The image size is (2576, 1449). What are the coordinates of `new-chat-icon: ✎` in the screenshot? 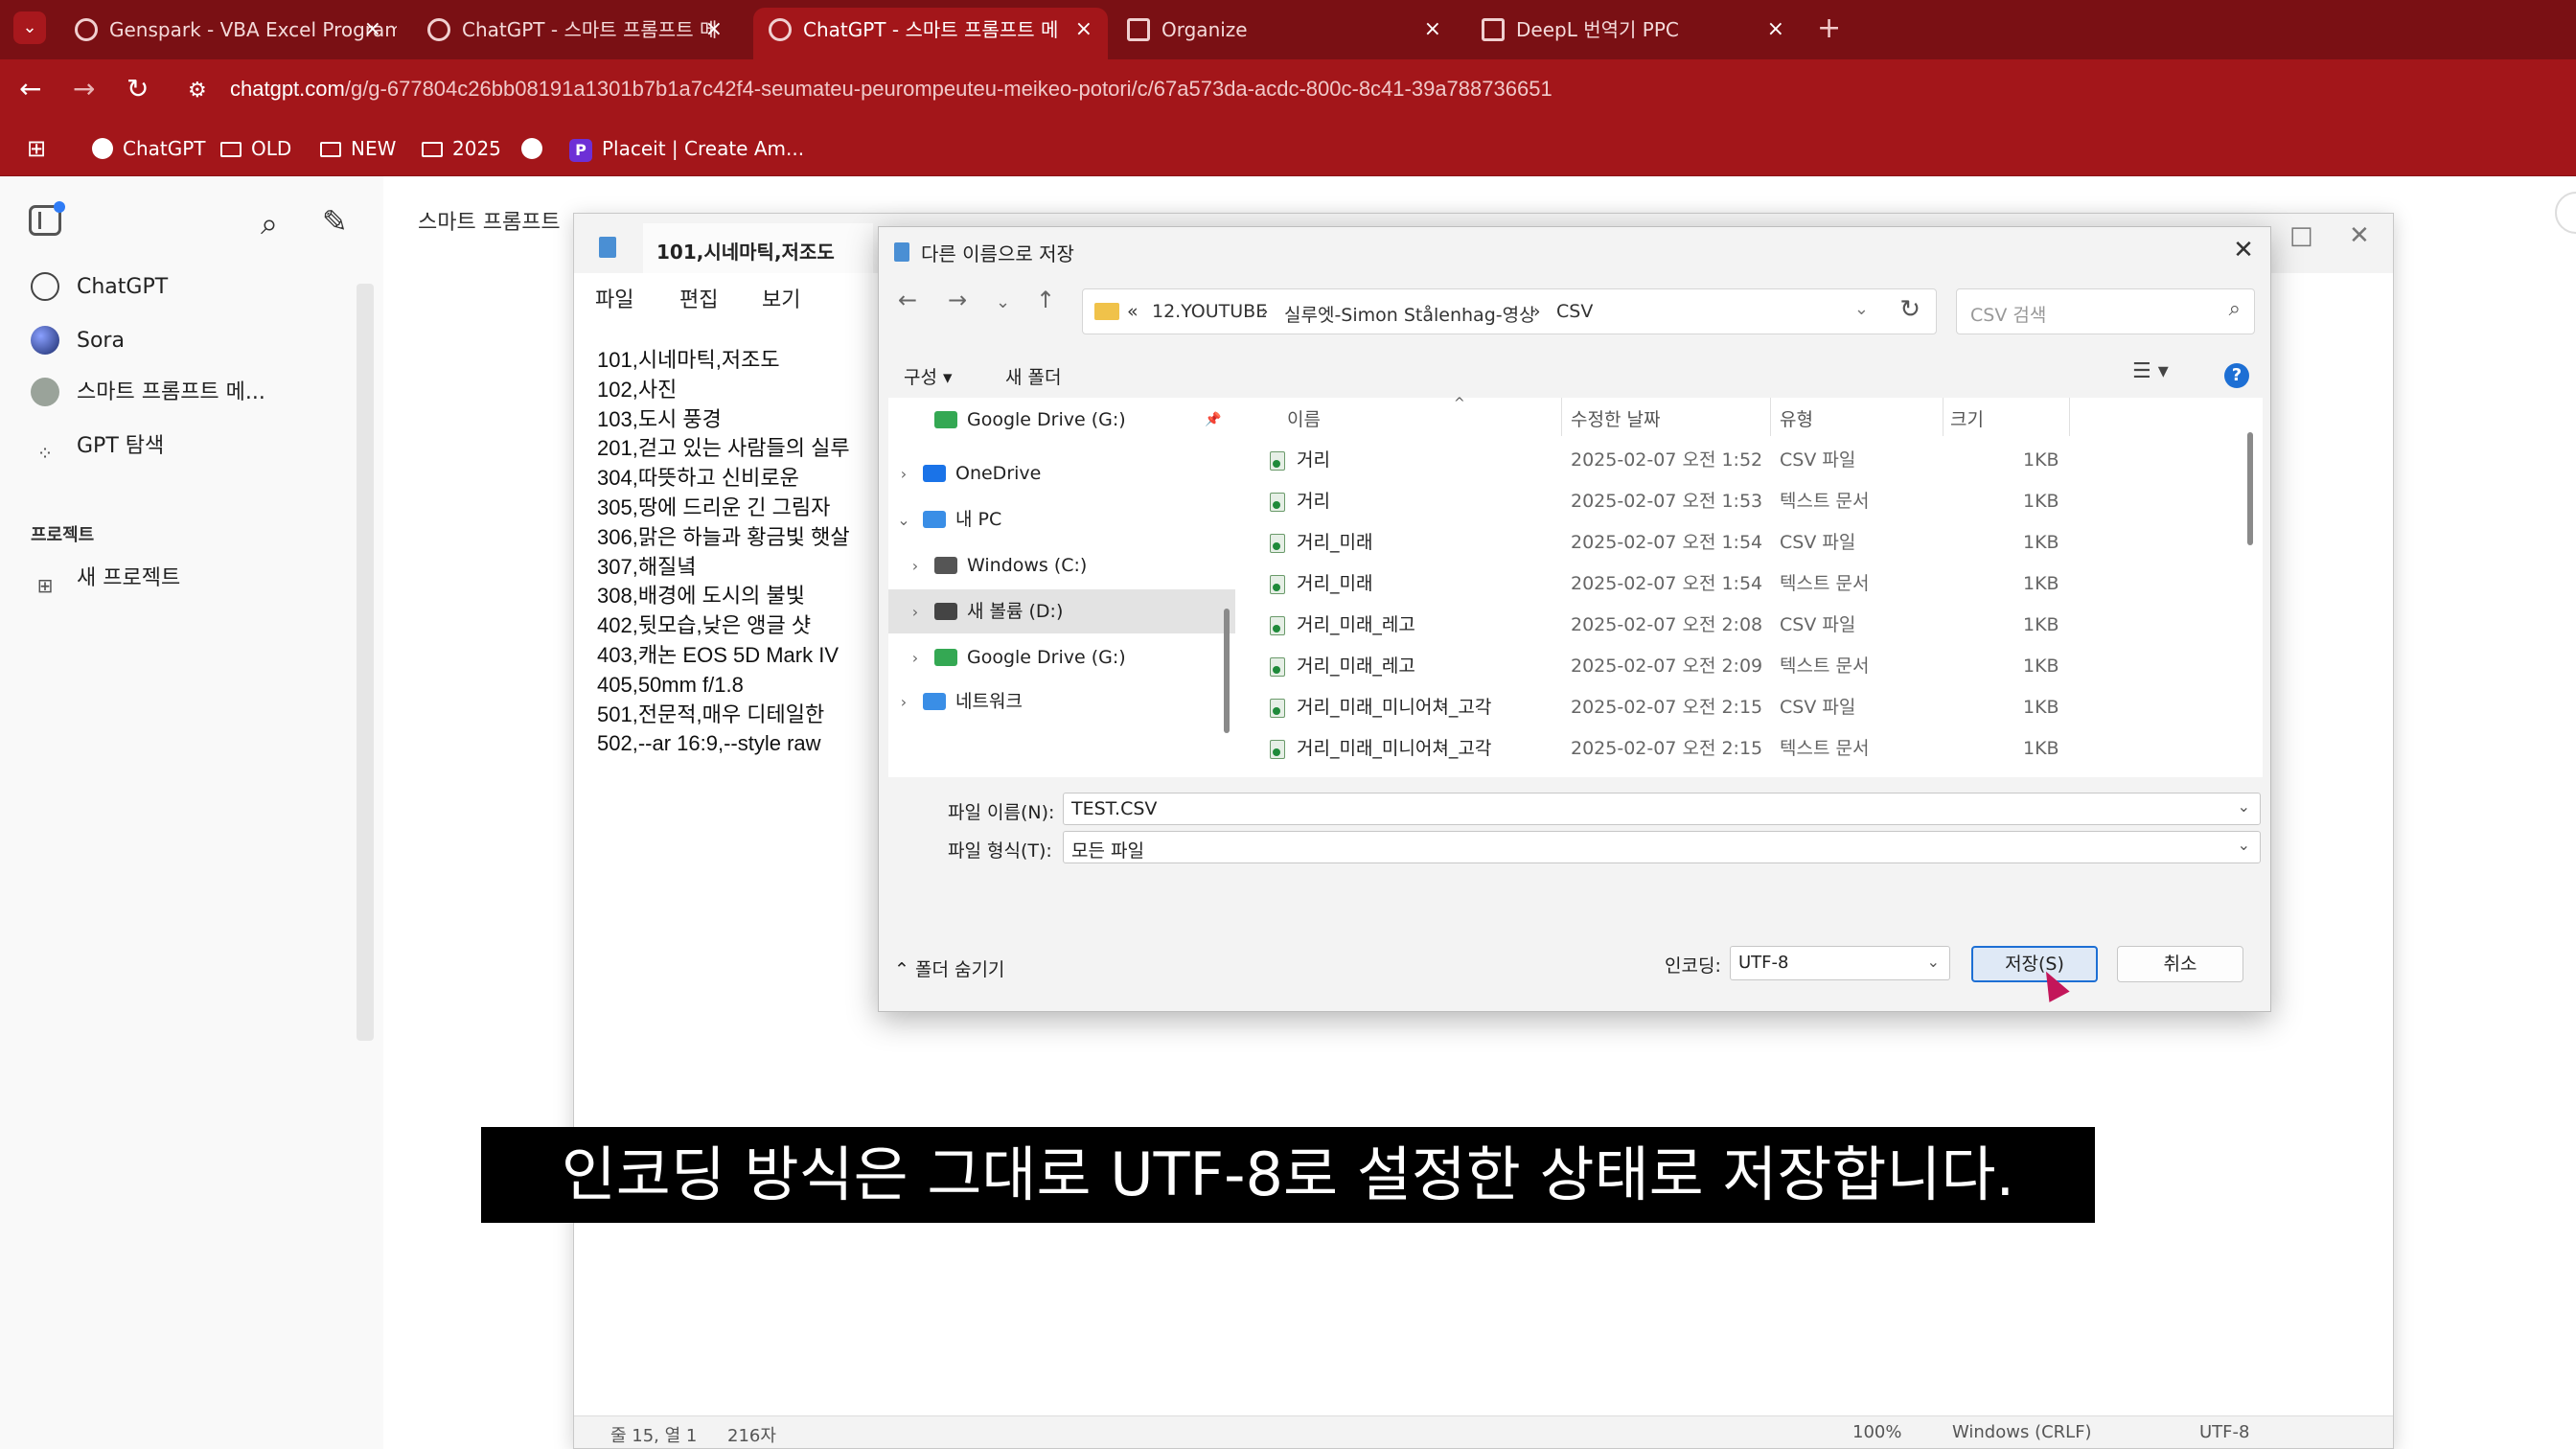 It's located at (335, 221).